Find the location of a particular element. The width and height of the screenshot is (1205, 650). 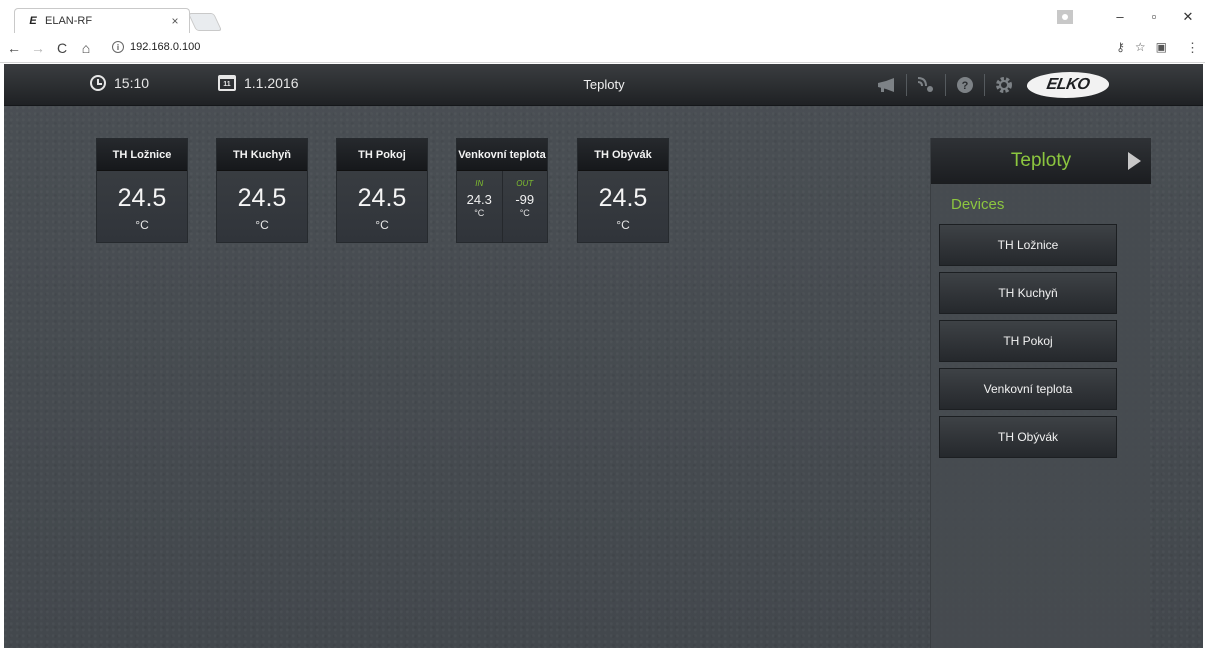

clock-icon is located at coordinates (98, 83).